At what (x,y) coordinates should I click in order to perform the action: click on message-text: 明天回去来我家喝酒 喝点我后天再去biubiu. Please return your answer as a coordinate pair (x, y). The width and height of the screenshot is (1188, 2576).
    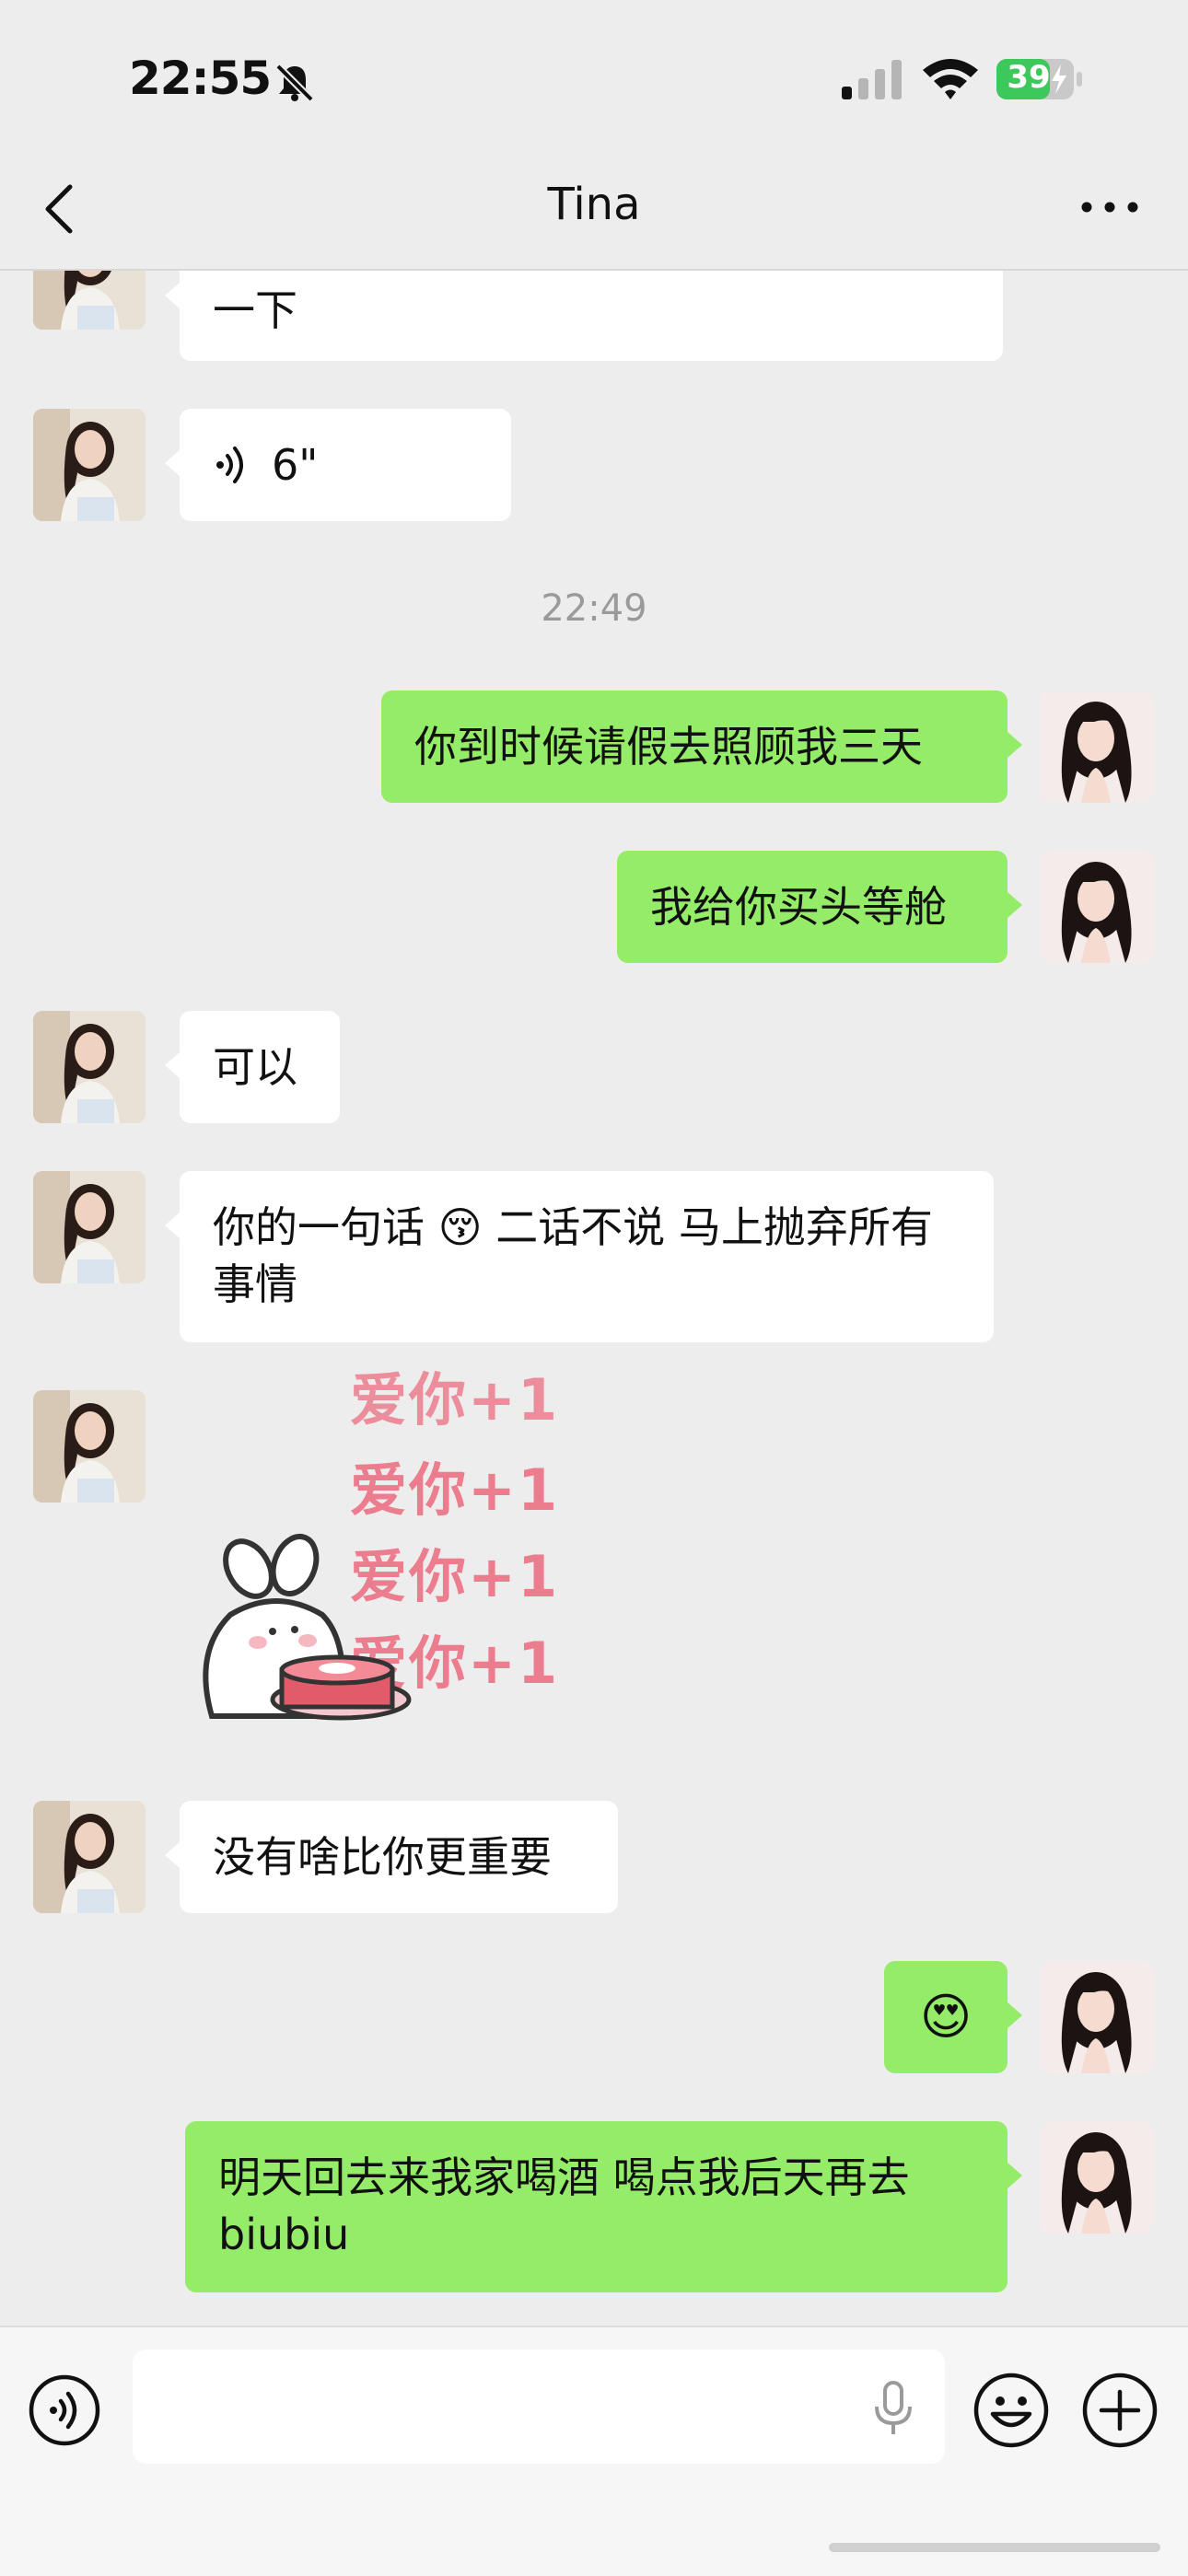
    Looking at the image, I should click on (564, 2205).